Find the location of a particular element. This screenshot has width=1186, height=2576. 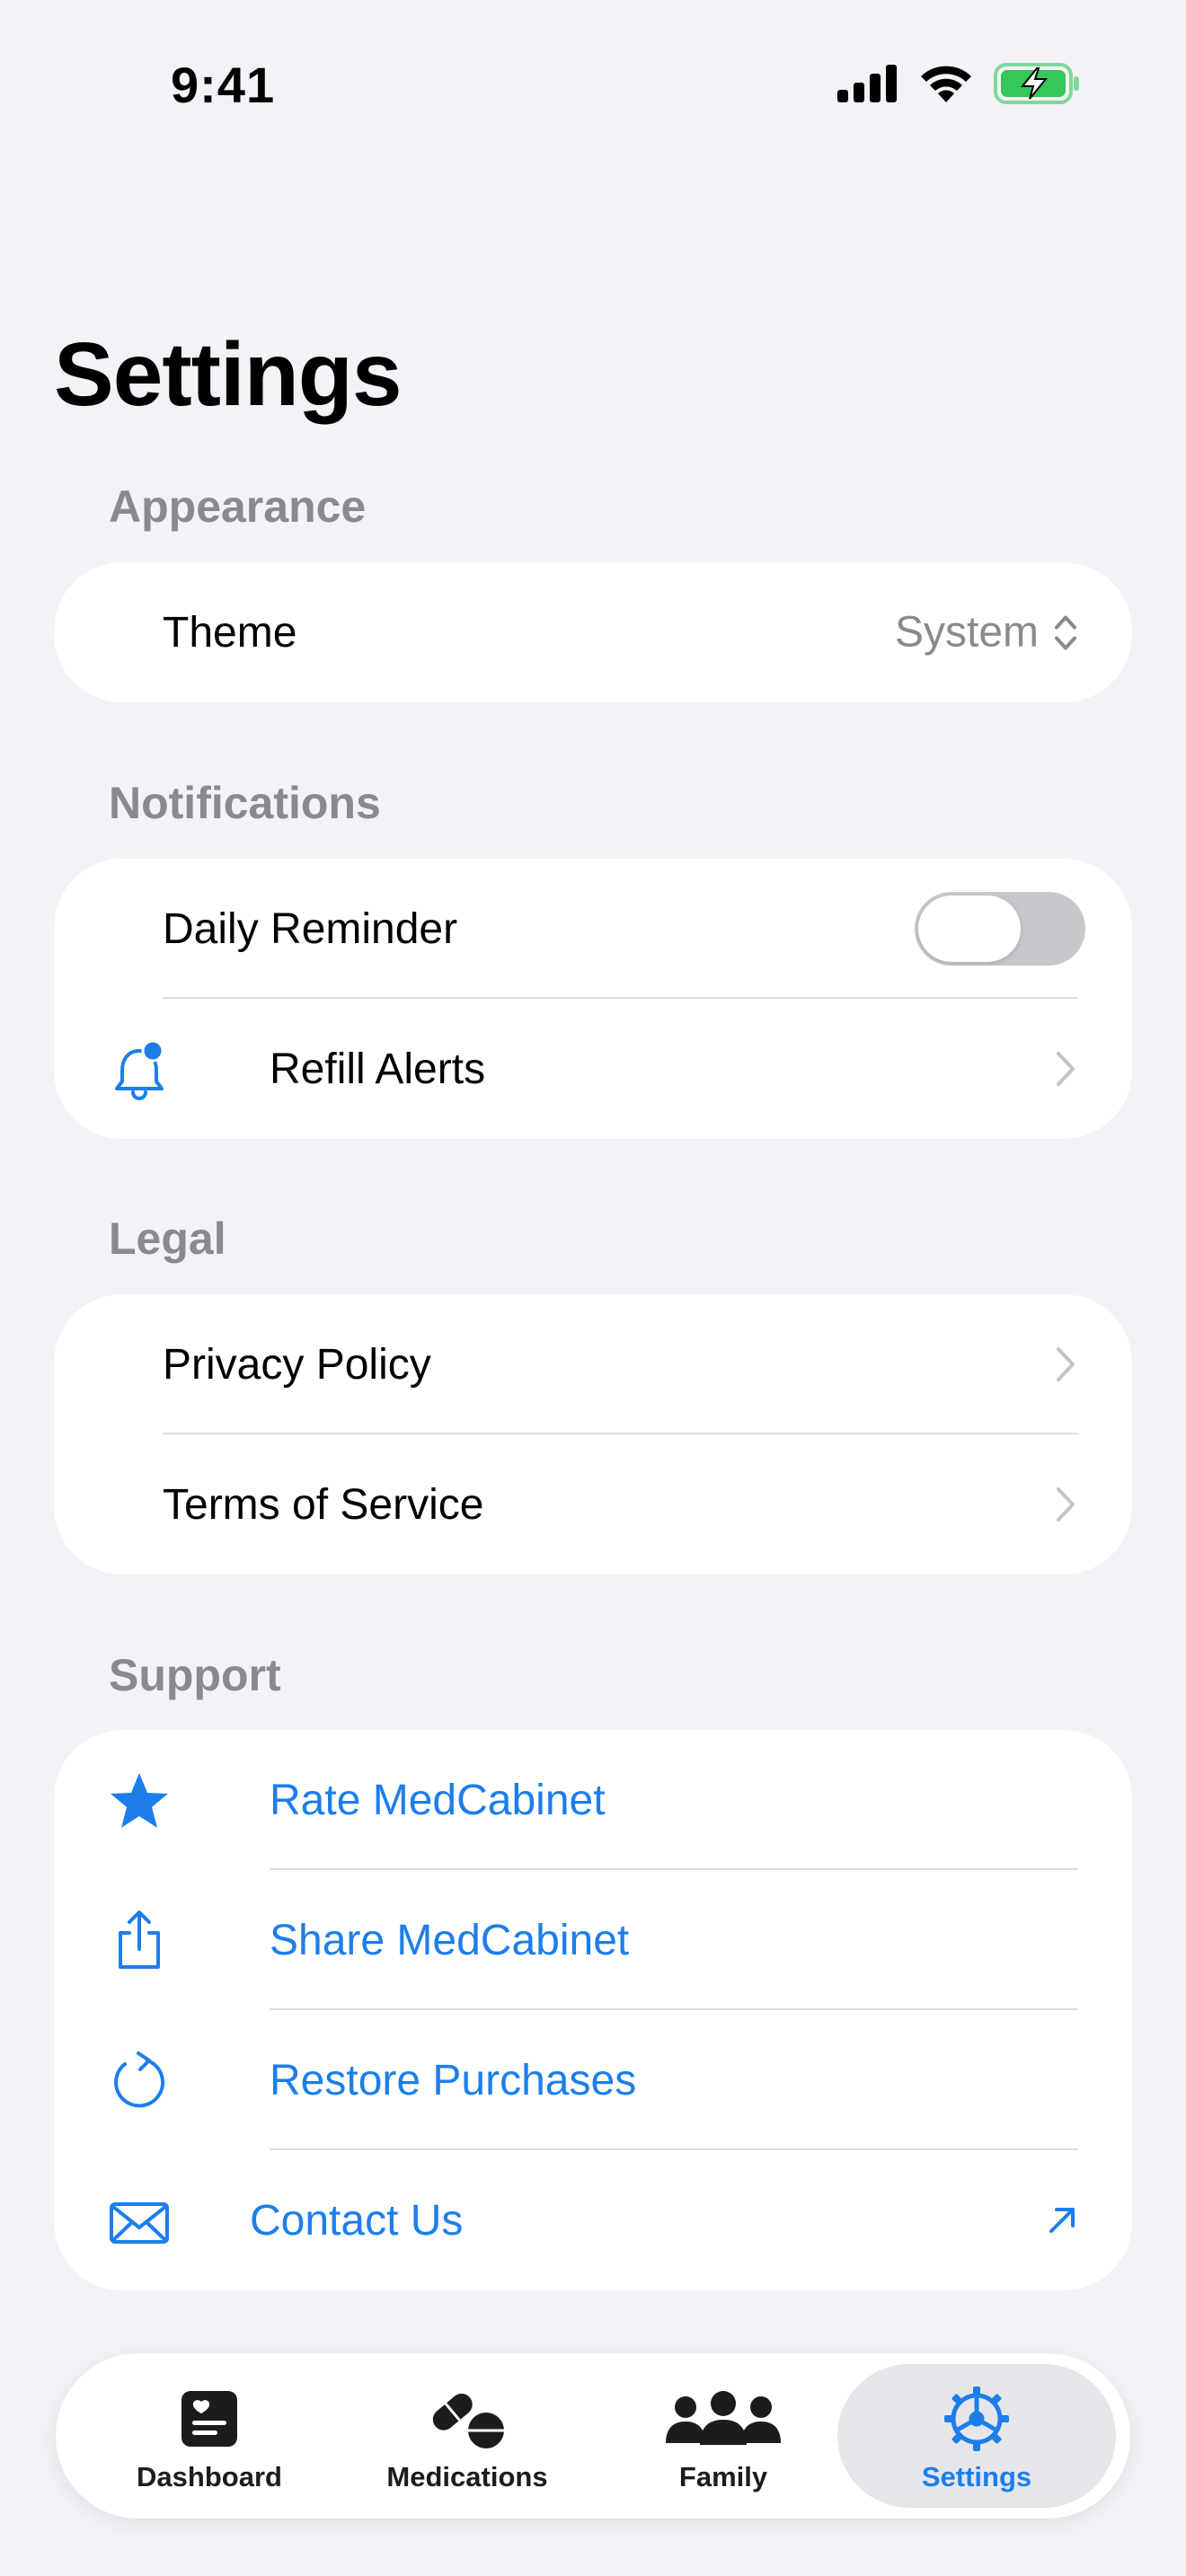

terms-of-service-label: Terms of Service is located at coordinates (323, 1504).